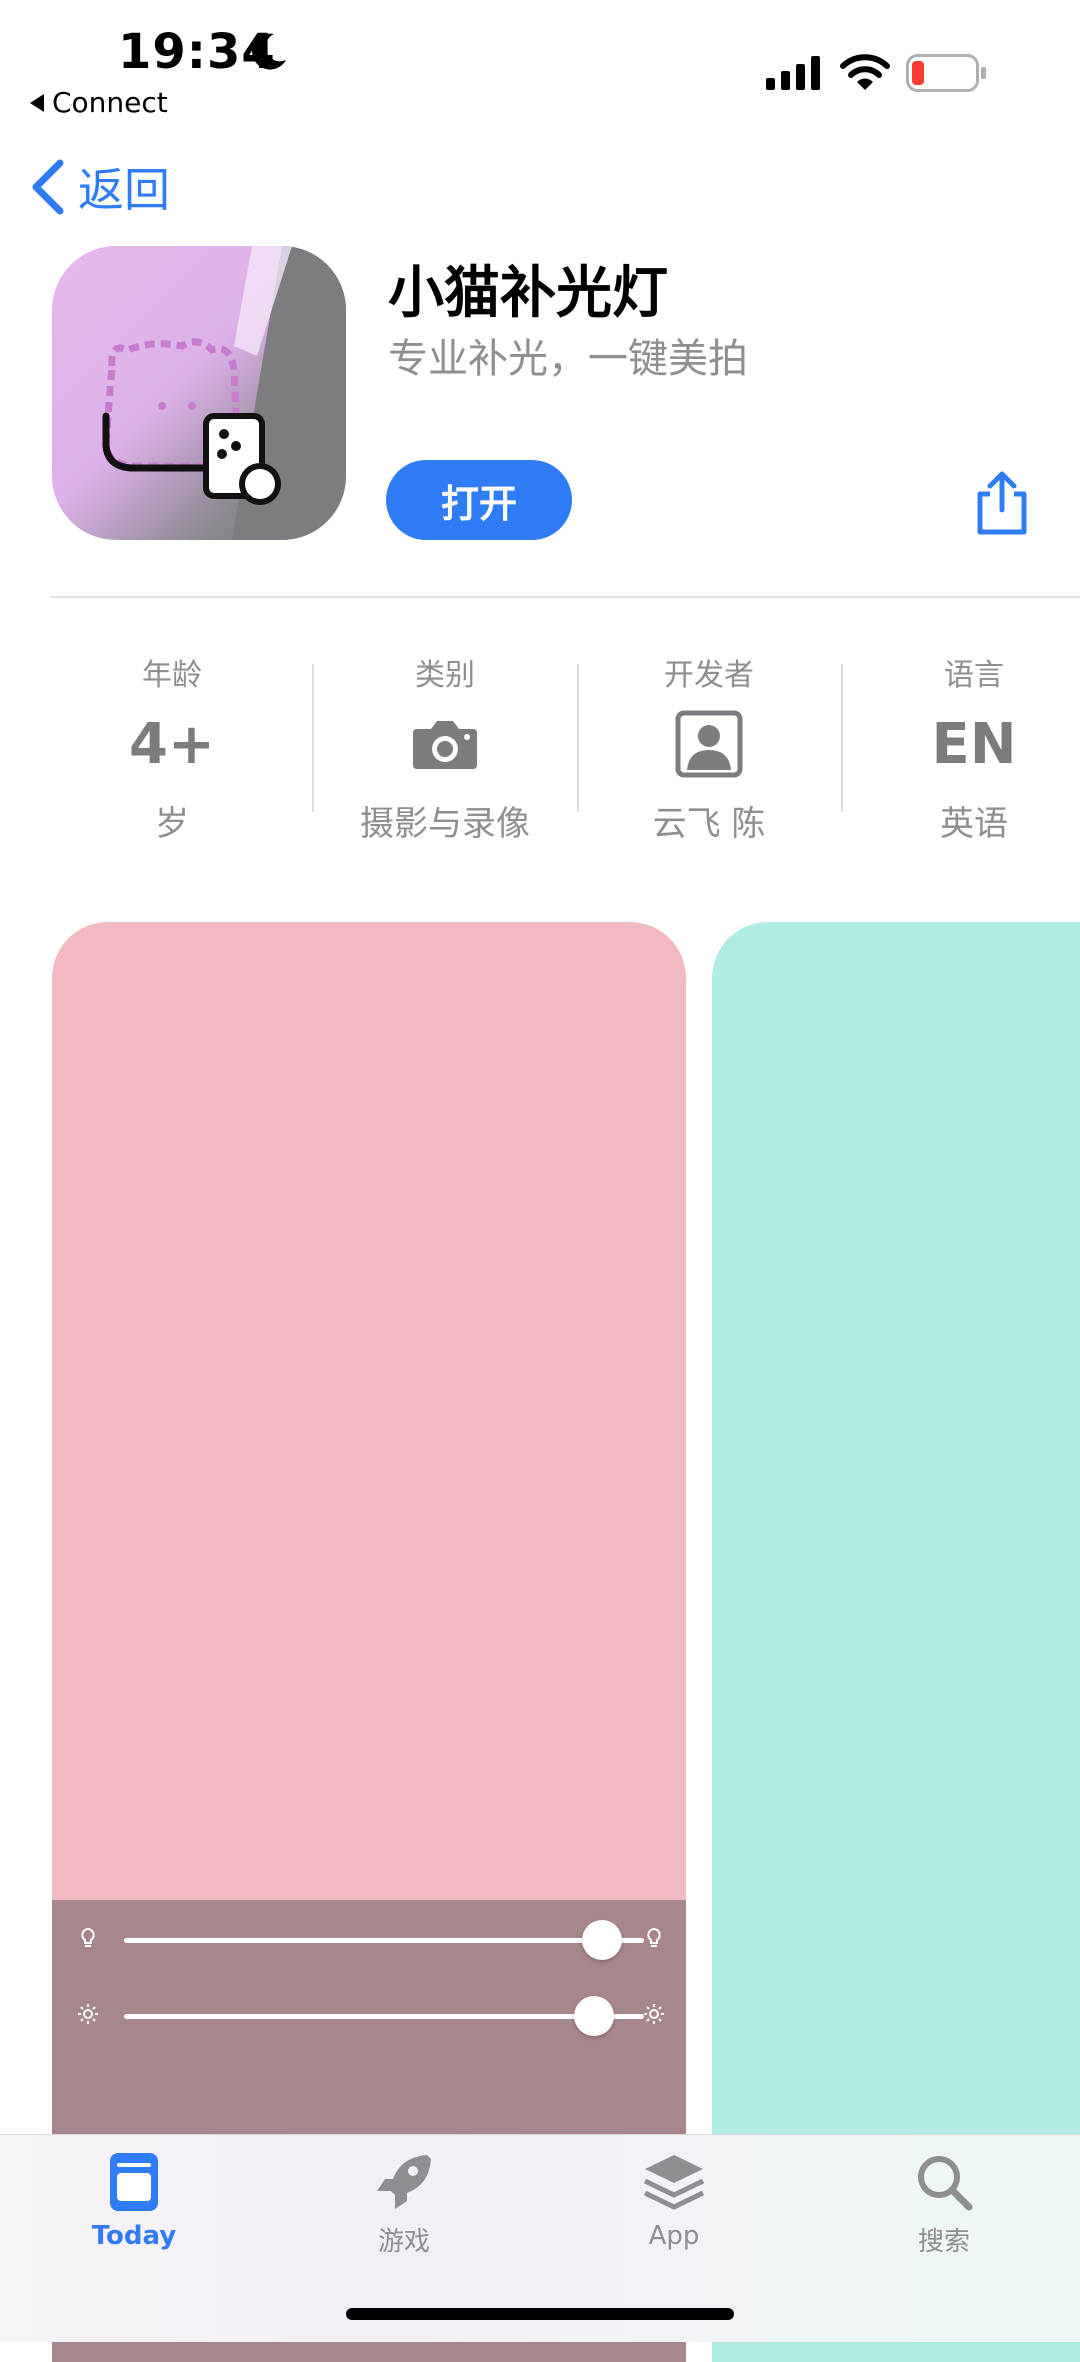 This screenshot has height=2362, width=1080. I want to click on info-developer: 开发者 云飞 陈, so click(709, 747).